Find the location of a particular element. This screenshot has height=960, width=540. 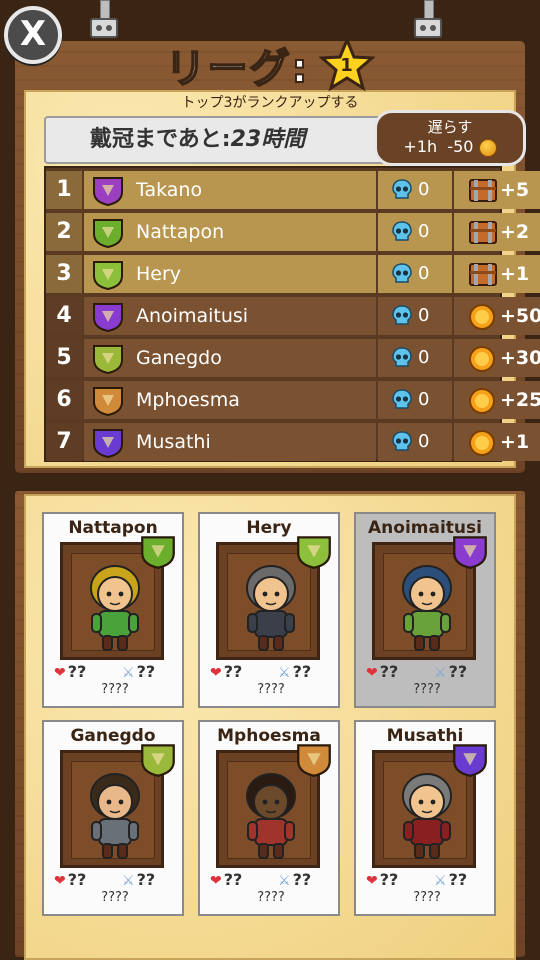

reward-value: +25 is located at coordinates (520, 400).